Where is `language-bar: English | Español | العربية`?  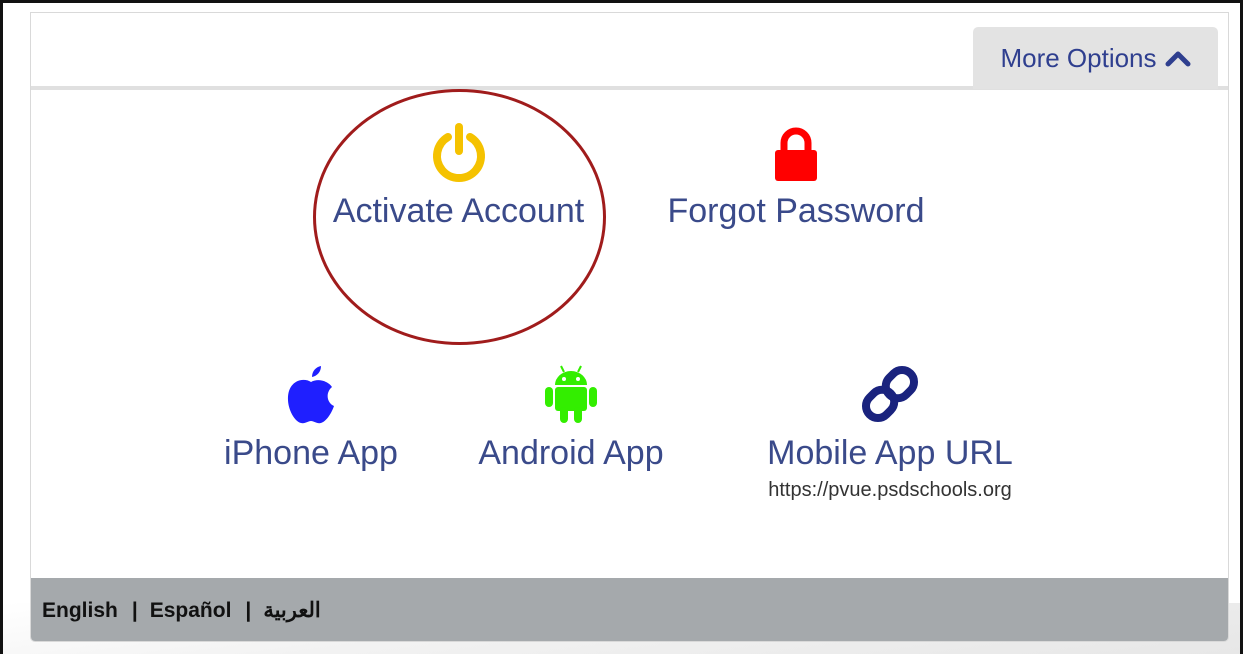
language-bar: English | Español | العربية is located at coordinates (629, 609).